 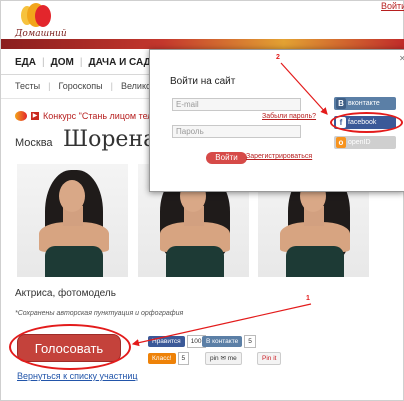 I want to click on close-icon: ✕, so click(x=401, y=58).